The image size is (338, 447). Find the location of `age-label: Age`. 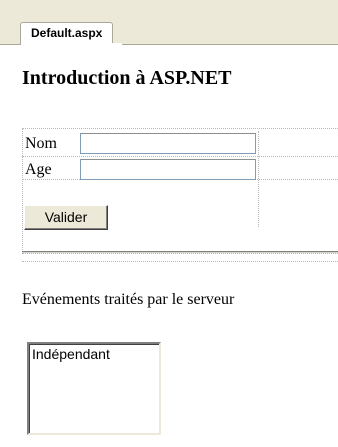

age-label: Age is located at coordinates (38, 169).